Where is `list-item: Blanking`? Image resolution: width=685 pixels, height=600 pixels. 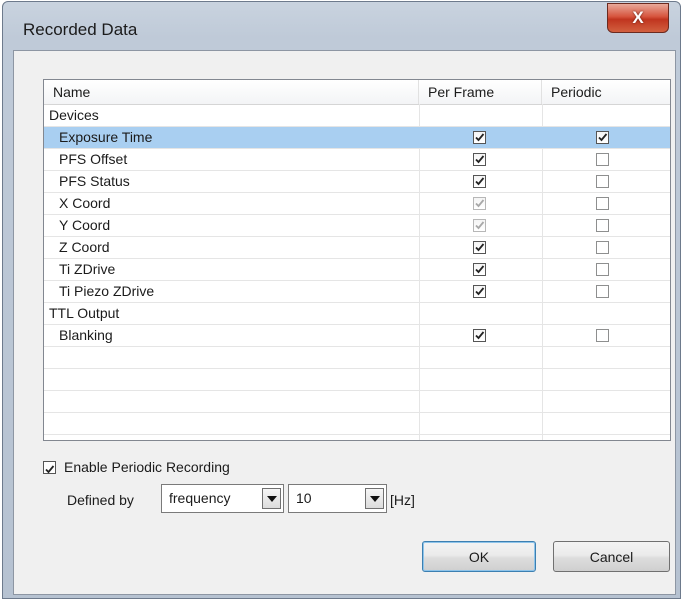
list-item: Blanking is located at coordinates (357, 336).